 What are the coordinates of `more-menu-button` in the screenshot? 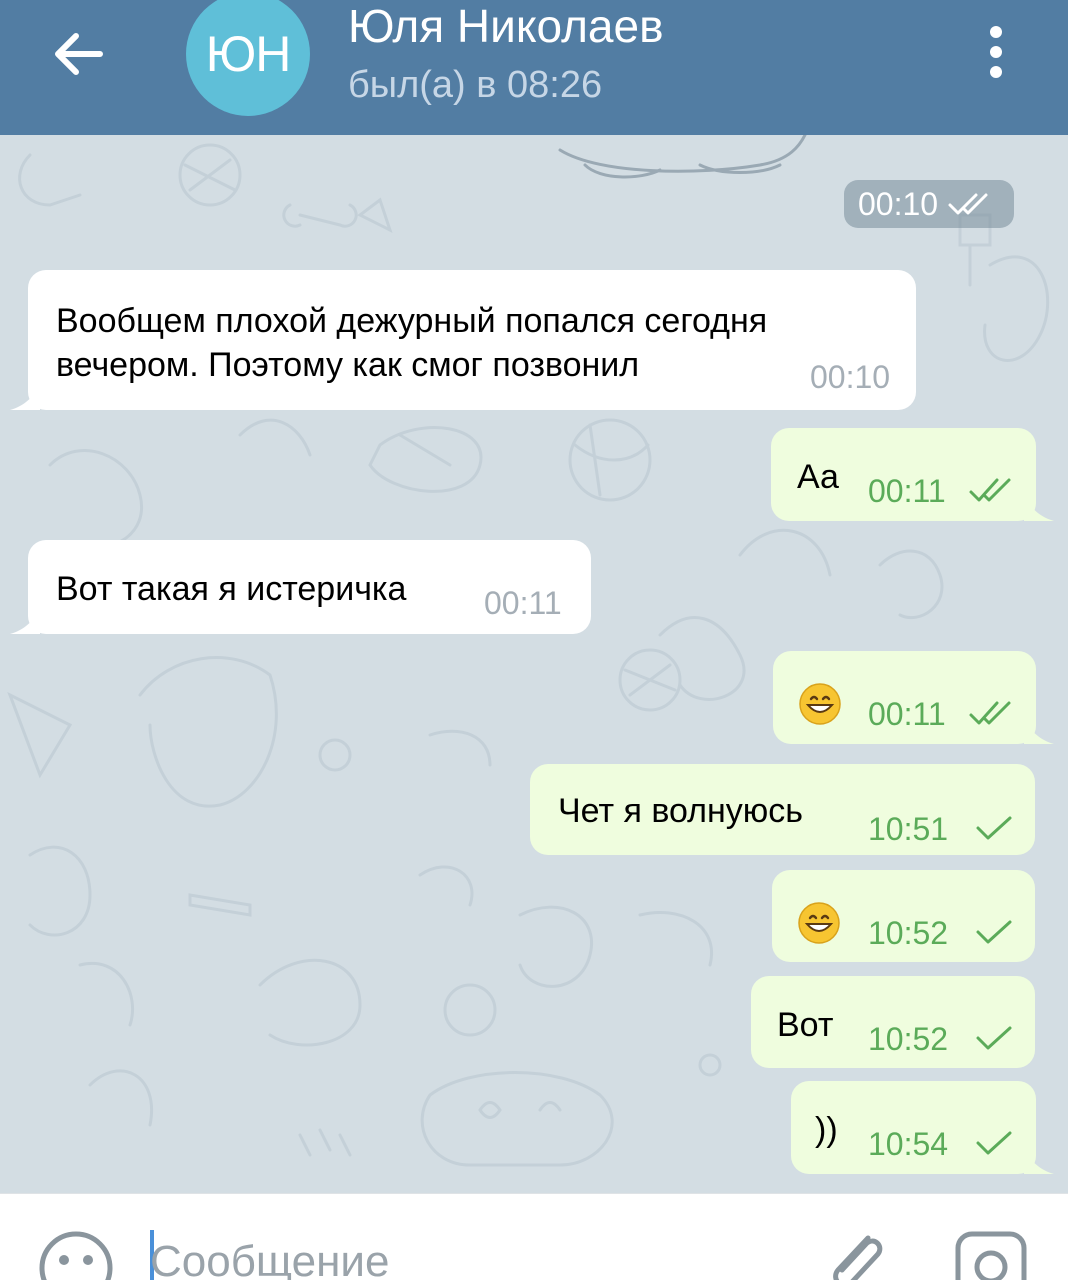 It's located at (996, 54).